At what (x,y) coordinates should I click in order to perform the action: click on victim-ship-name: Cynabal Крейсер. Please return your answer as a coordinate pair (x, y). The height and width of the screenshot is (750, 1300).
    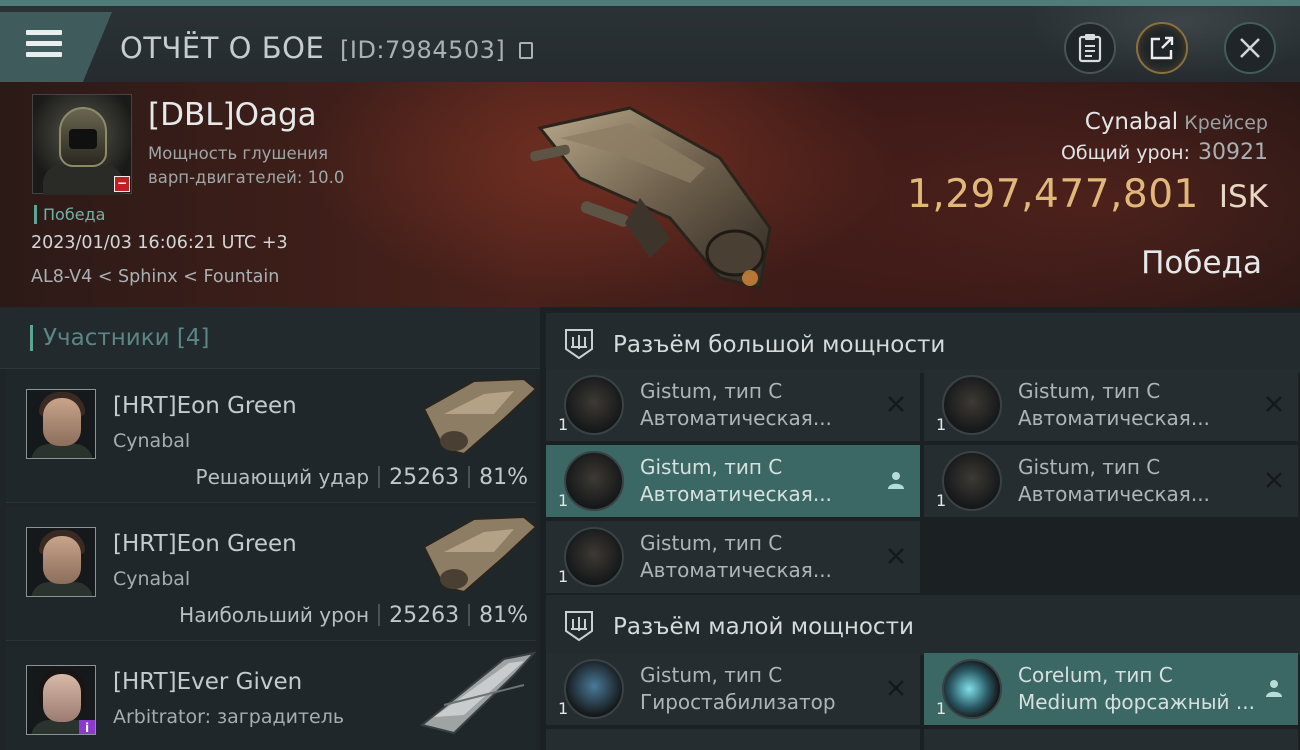
    Looking at the image, I should click on (1176, 122).